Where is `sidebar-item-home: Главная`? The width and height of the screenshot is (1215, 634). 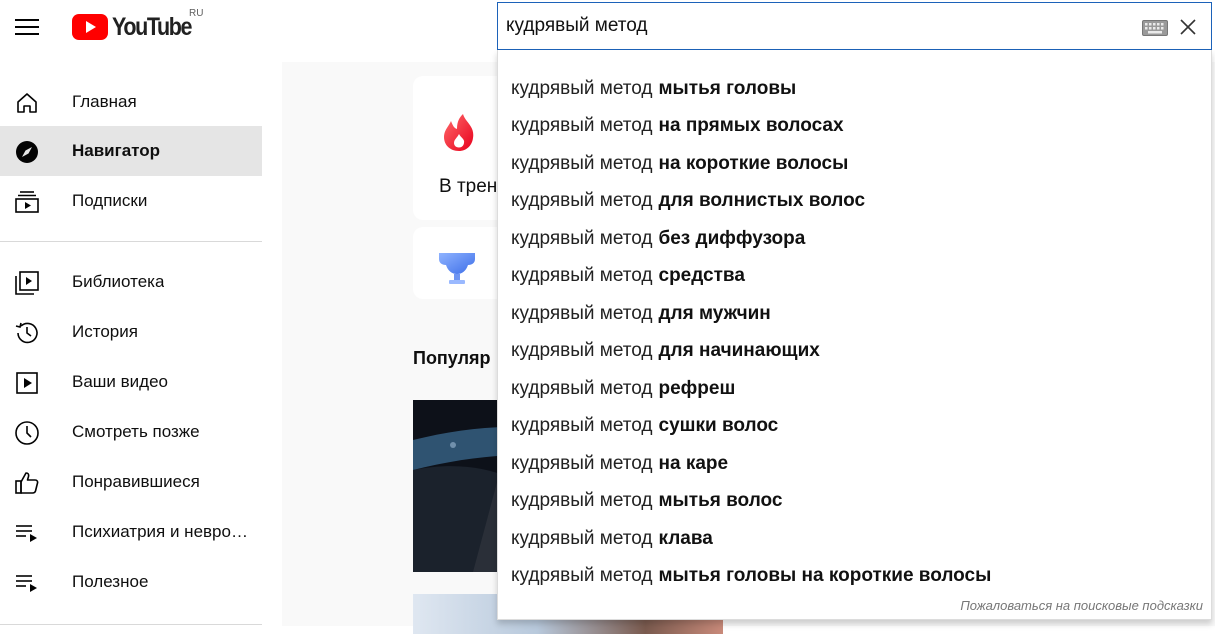 sidebar-item-home: Главная is located at coordinates (131, 102).